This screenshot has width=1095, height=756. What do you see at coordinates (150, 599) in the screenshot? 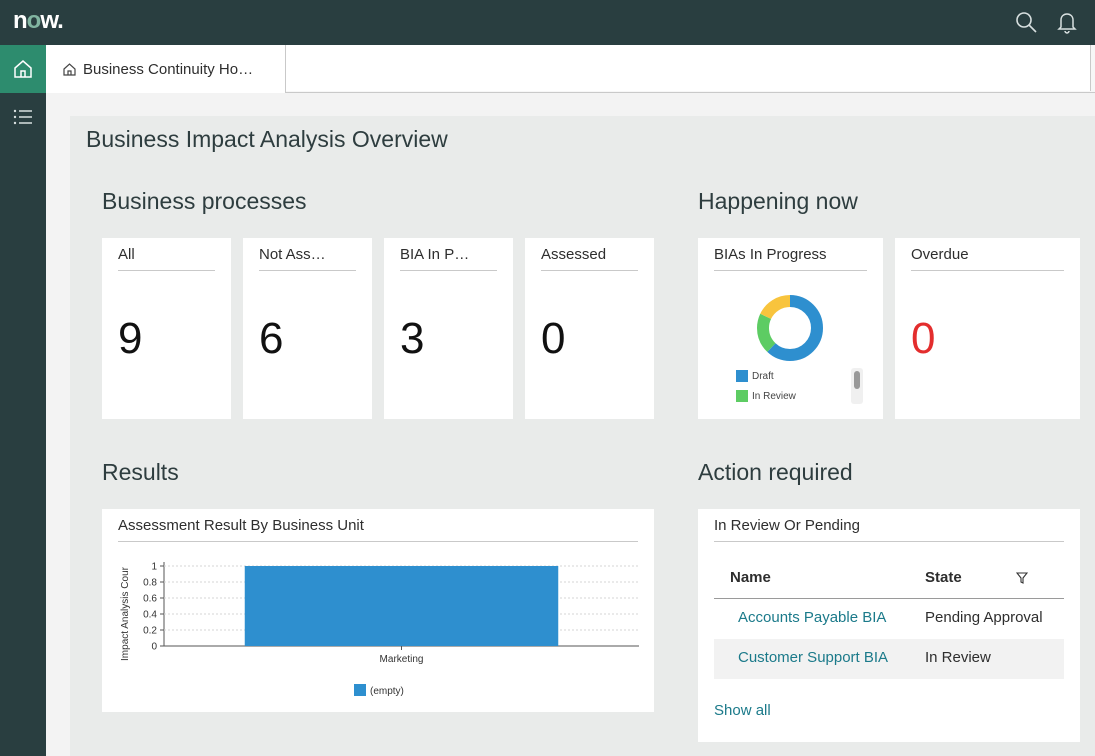
I see `y-tick-label: 0.6` at bounding box center [150, 599].